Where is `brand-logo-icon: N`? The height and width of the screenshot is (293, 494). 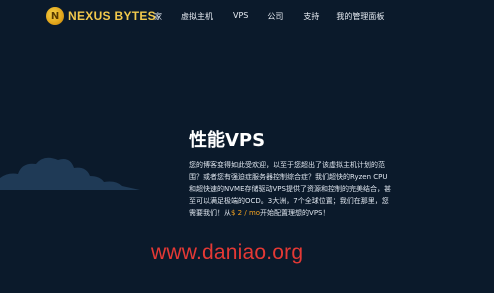
brand-logo-icon: N is located at coordinates (55, 16).